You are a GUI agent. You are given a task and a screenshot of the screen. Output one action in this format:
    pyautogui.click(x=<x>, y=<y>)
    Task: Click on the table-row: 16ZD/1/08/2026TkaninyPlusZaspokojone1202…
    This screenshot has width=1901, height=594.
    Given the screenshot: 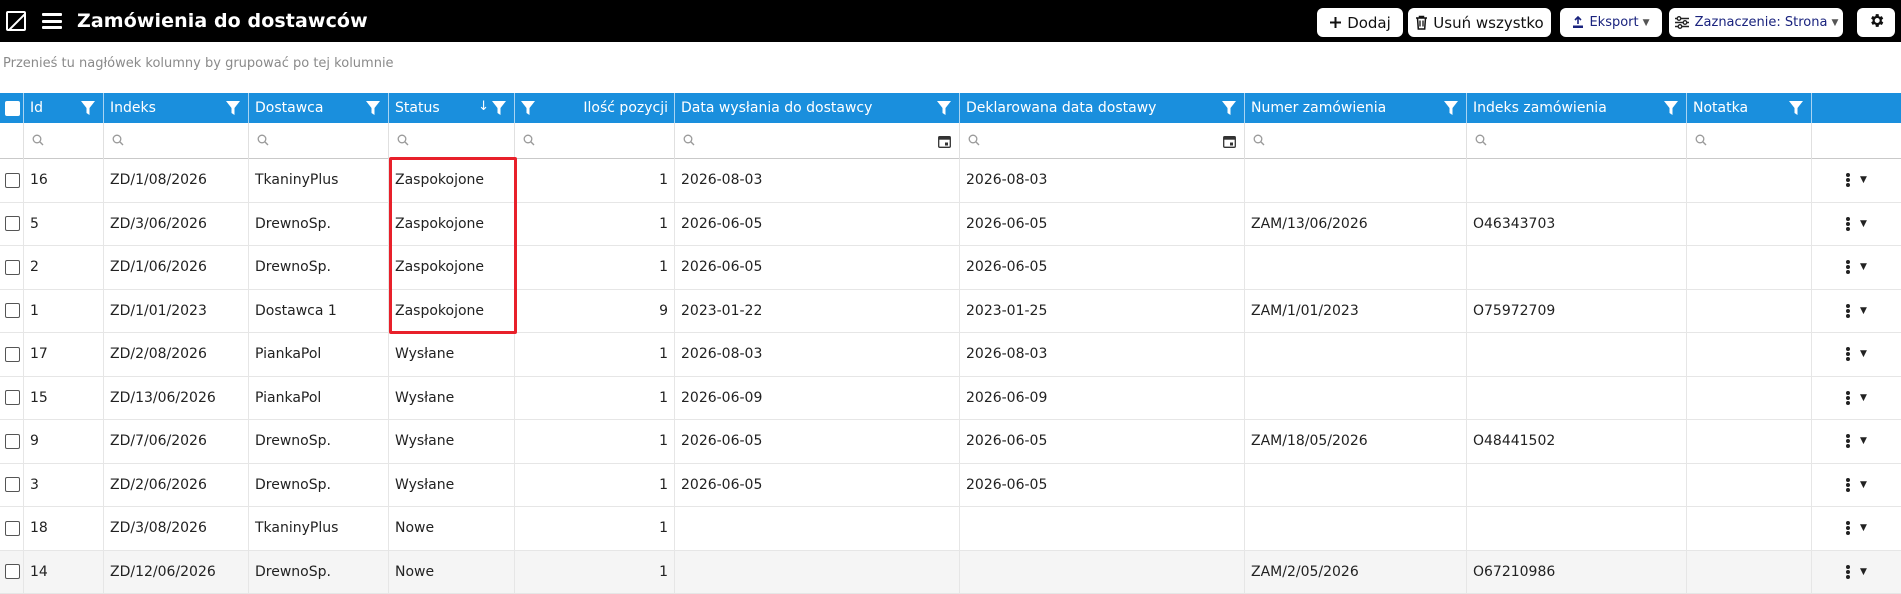 What is the action you would take?
    pyautogui.click(x=950, y=181)
    